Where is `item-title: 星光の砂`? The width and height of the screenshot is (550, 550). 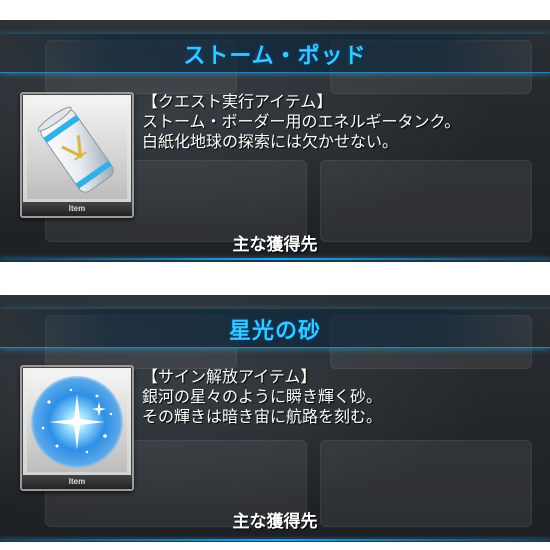 item-title: 星光の砂 is located at coordinates (274, 331).